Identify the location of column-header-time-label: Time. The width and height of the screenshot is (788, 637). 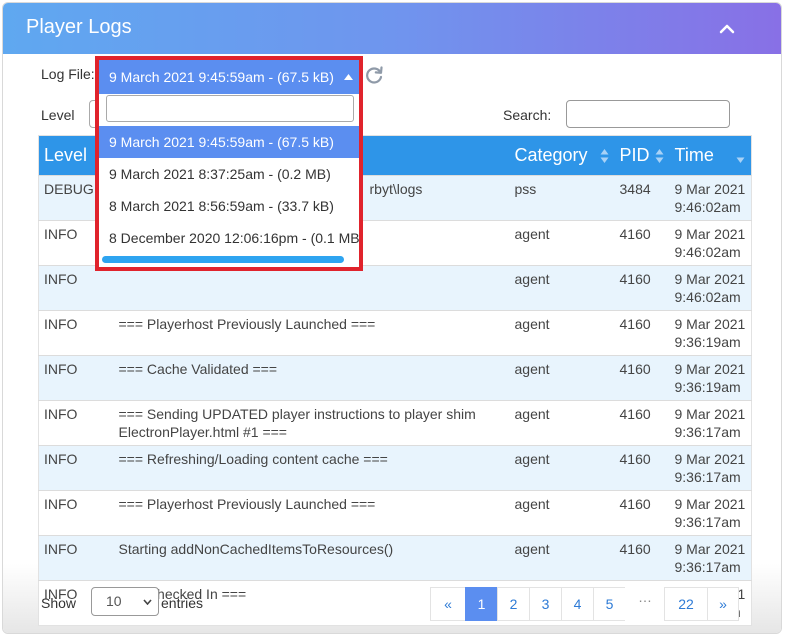
(694, 155).